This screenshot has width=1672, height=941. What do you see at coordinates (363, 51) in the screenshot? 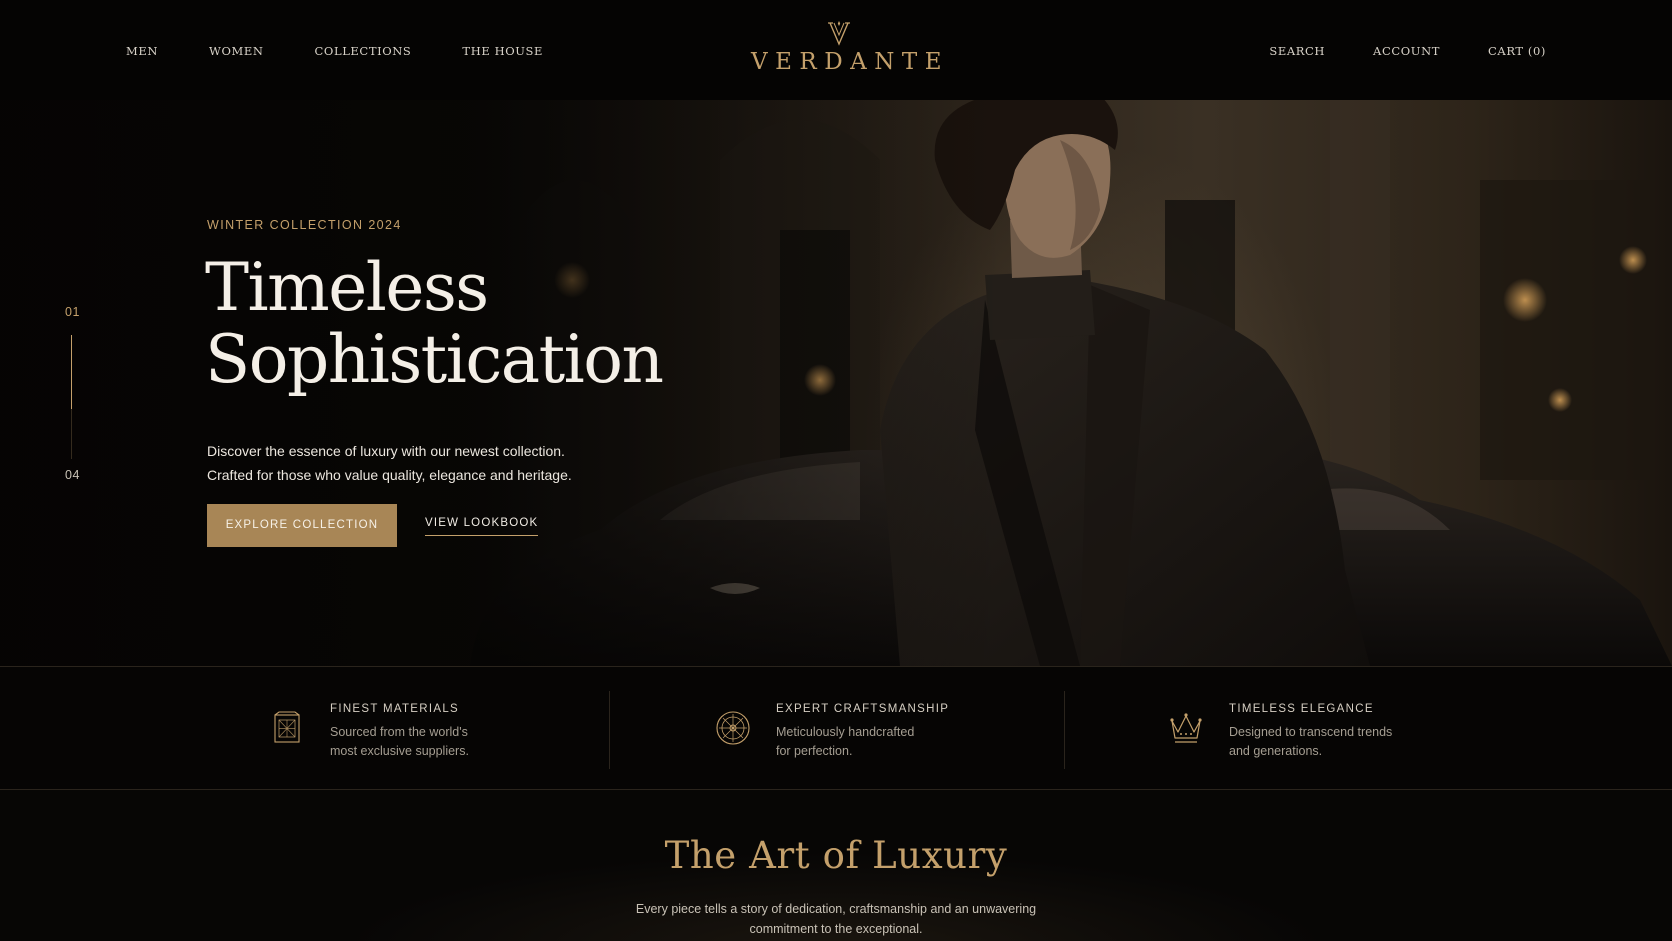
I see `nav-link-collections: COLLECTIONS` at bounding box center [363, 51].